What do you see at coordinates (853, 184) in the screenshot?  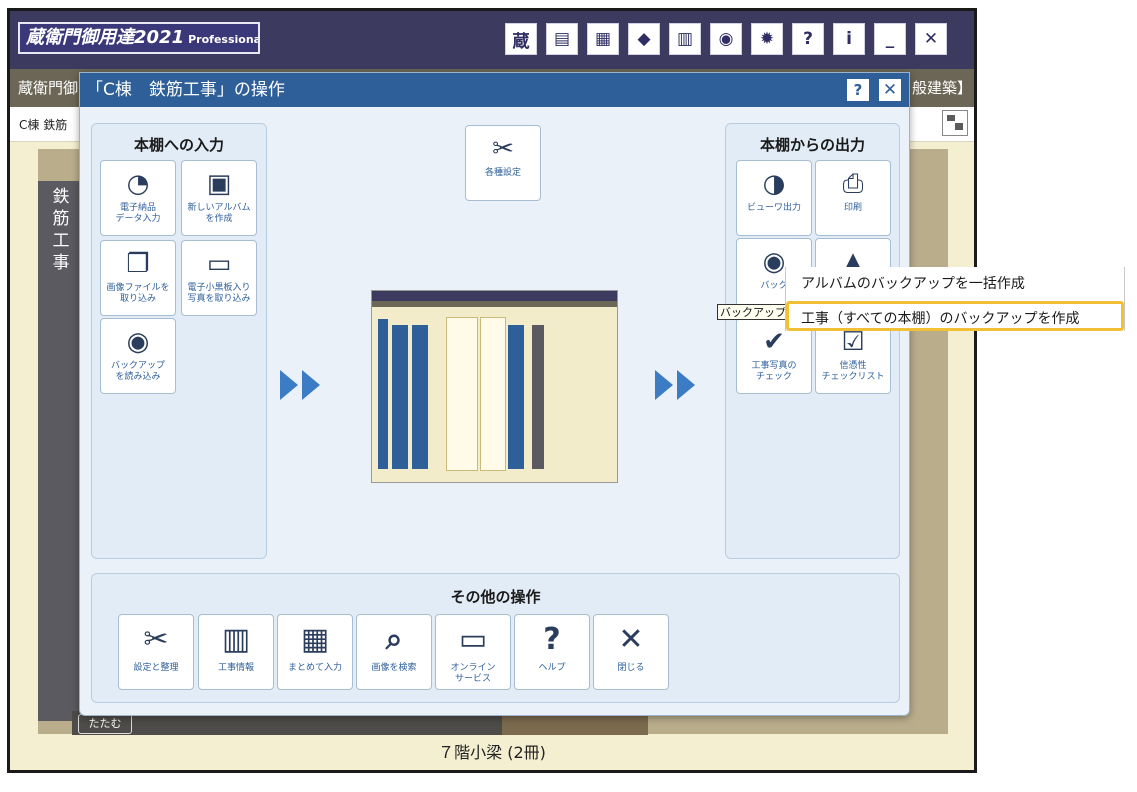 I see `printer-icon: ⎙` at bounding box center [853, 184].